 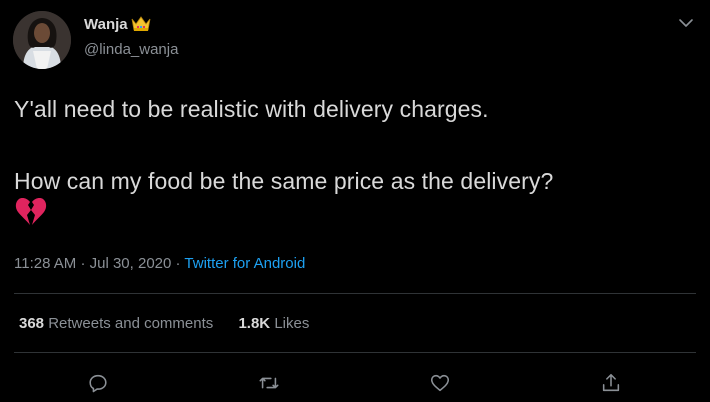 I want to click on chevron-down-icon, so click(x=686, y=23).